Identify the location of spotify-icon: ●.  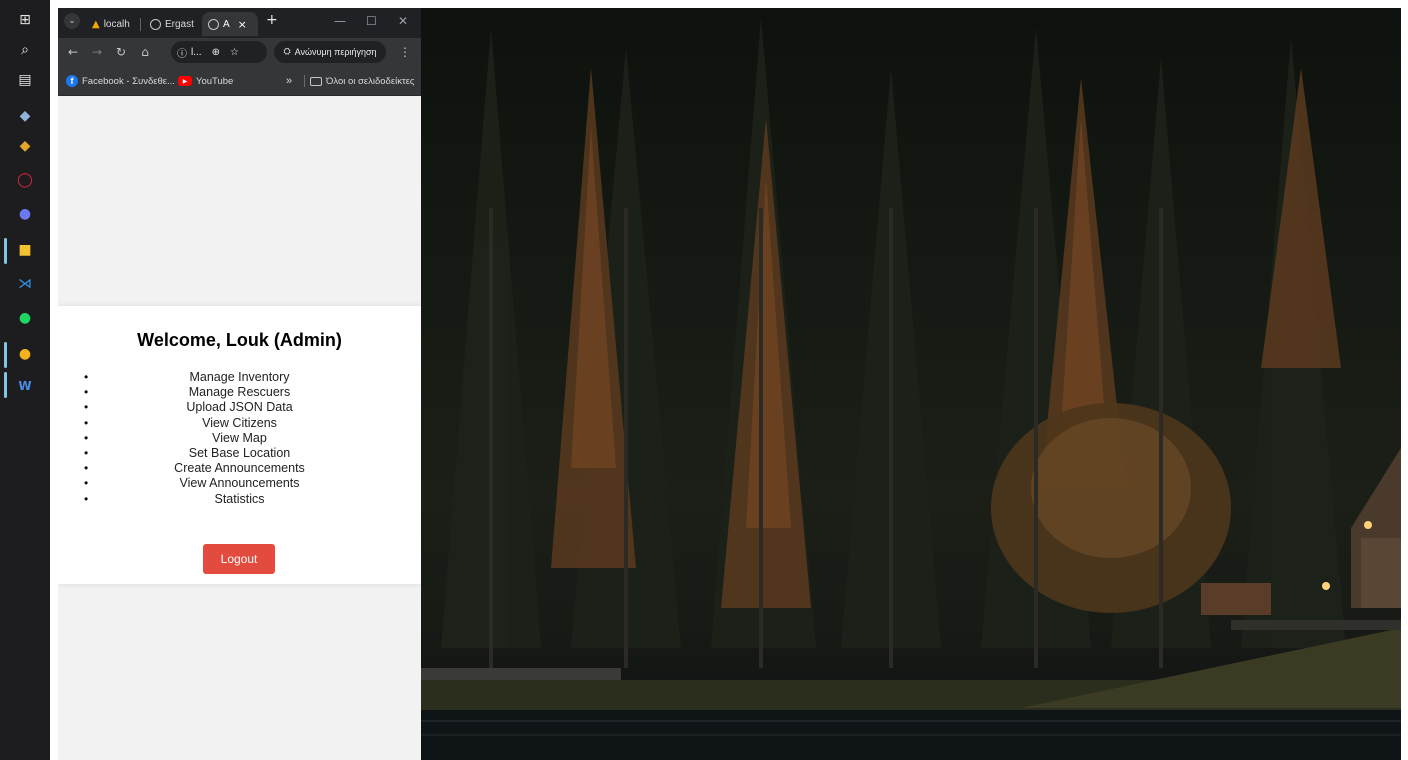
(25, 318).